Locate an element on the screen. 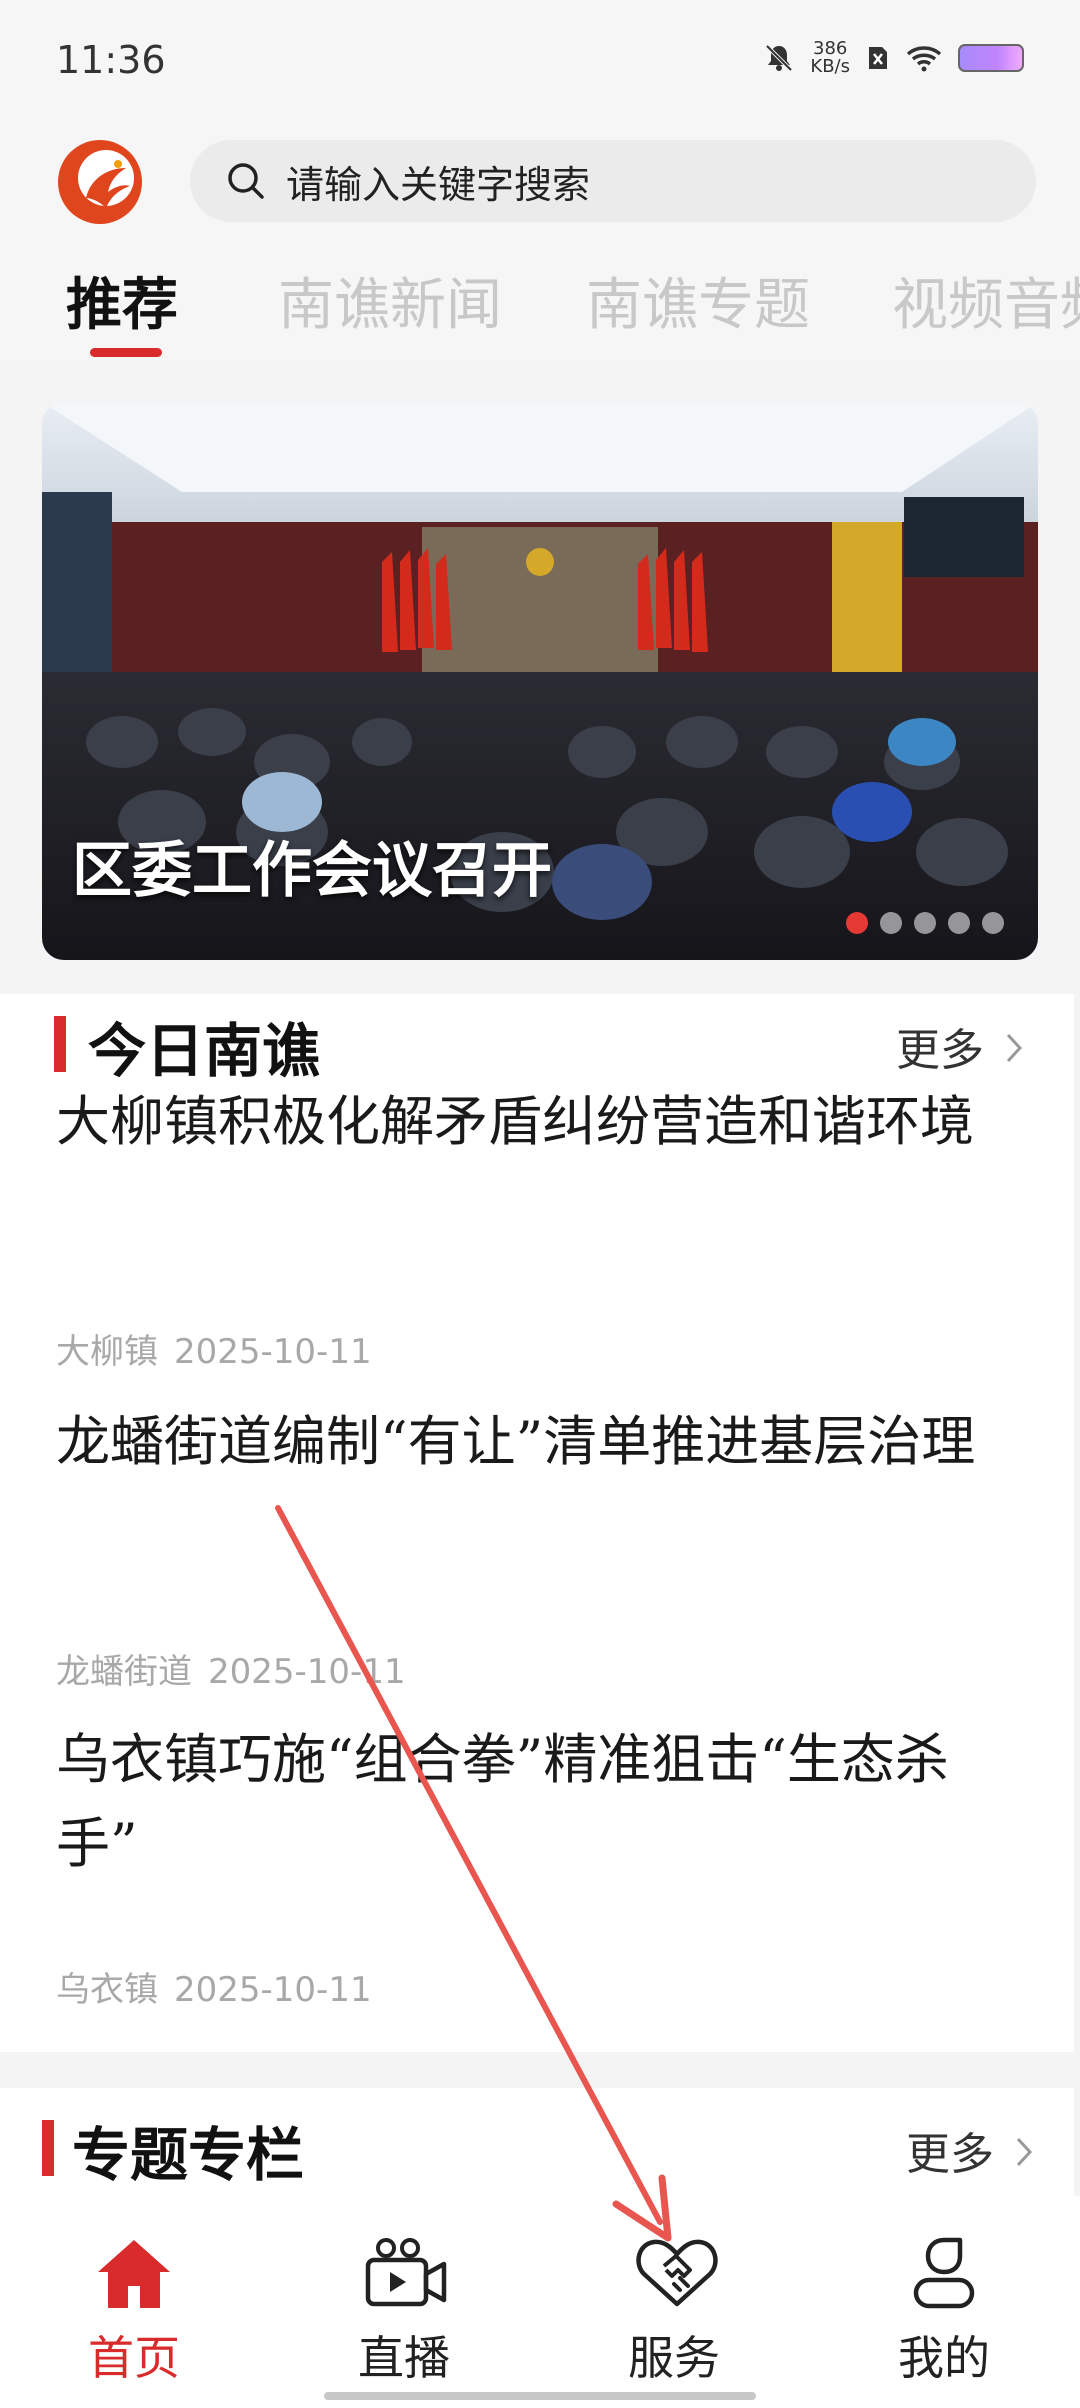 The height and width of the screenshot is (2408, 1080). nav-label: 首页 is located at coordinates (134, 2358).